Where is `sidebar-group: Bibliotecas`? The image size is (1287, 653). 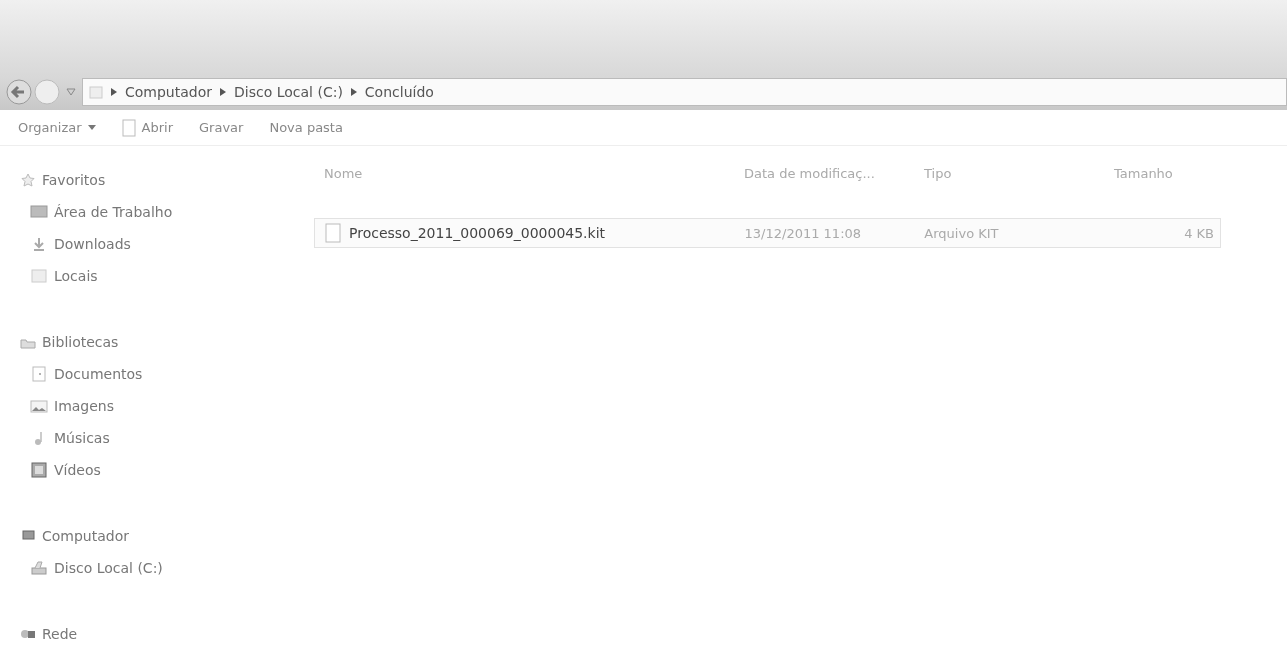
sidebar-group: Bibliotecas is located at coordinates (145, 342).